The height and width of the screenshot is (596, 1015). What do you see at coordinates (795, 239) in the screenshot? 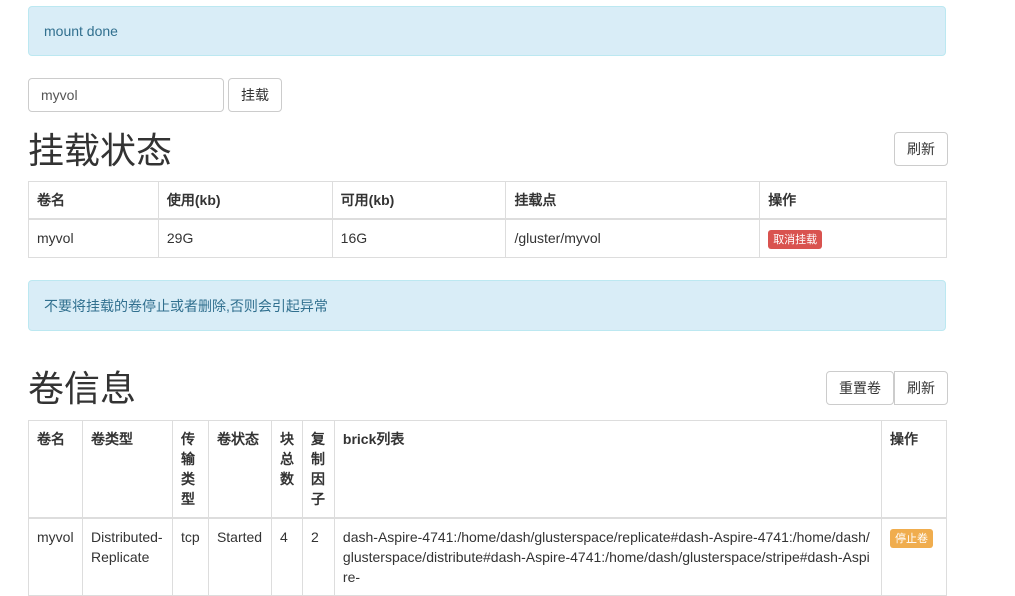
I see `unmount-button: 取消挂载` at bounding box center [795, 239].